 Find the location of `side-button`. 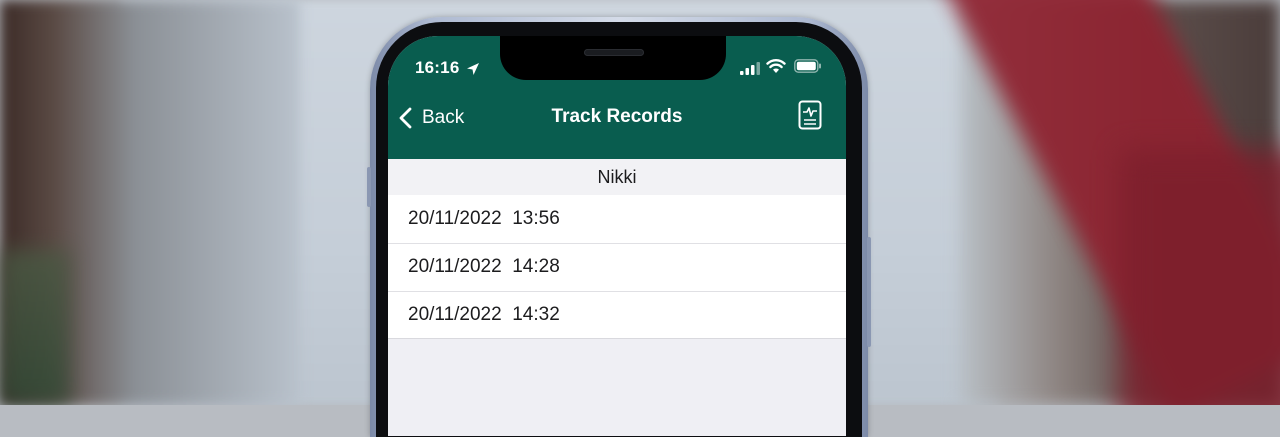

side-button is located at coordinates (869, 292).